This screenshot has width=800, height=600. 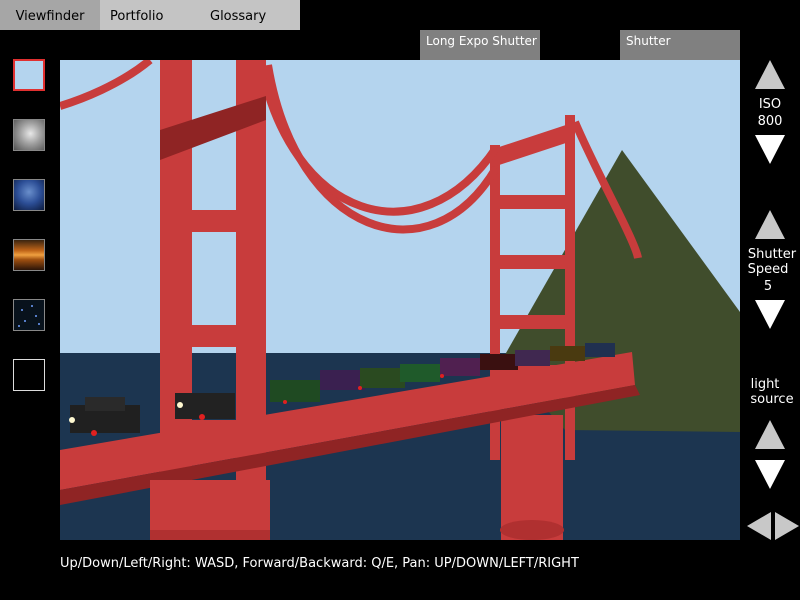 What do you see at coordinates (770, 104) in the screenshot?
I see `iso-label: ISO` at bounding box center [770, 104].